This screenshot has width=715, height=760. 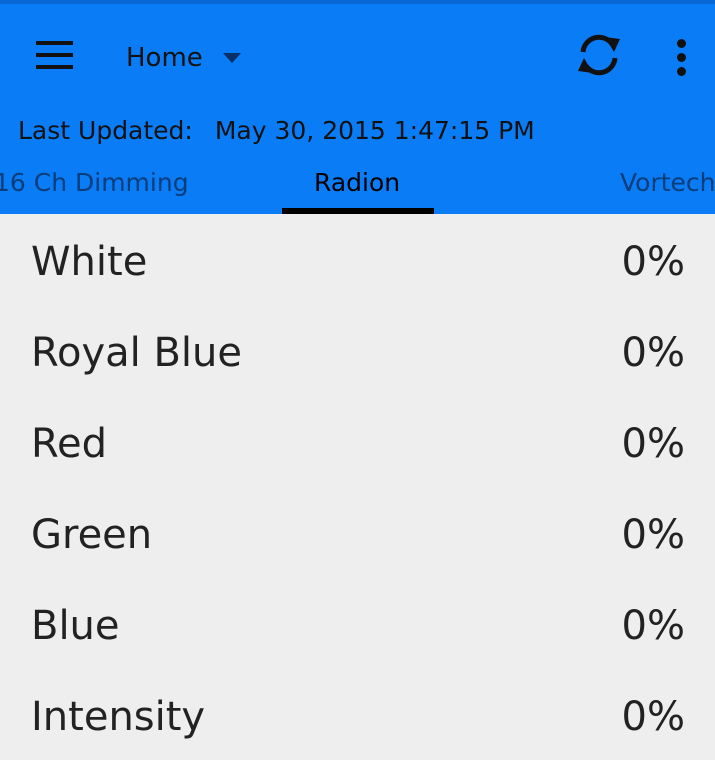 What do you see at coordinates (357, 532) in the screenshot?
I see `list-item: Green 0%` at bounding box center [357, 532].